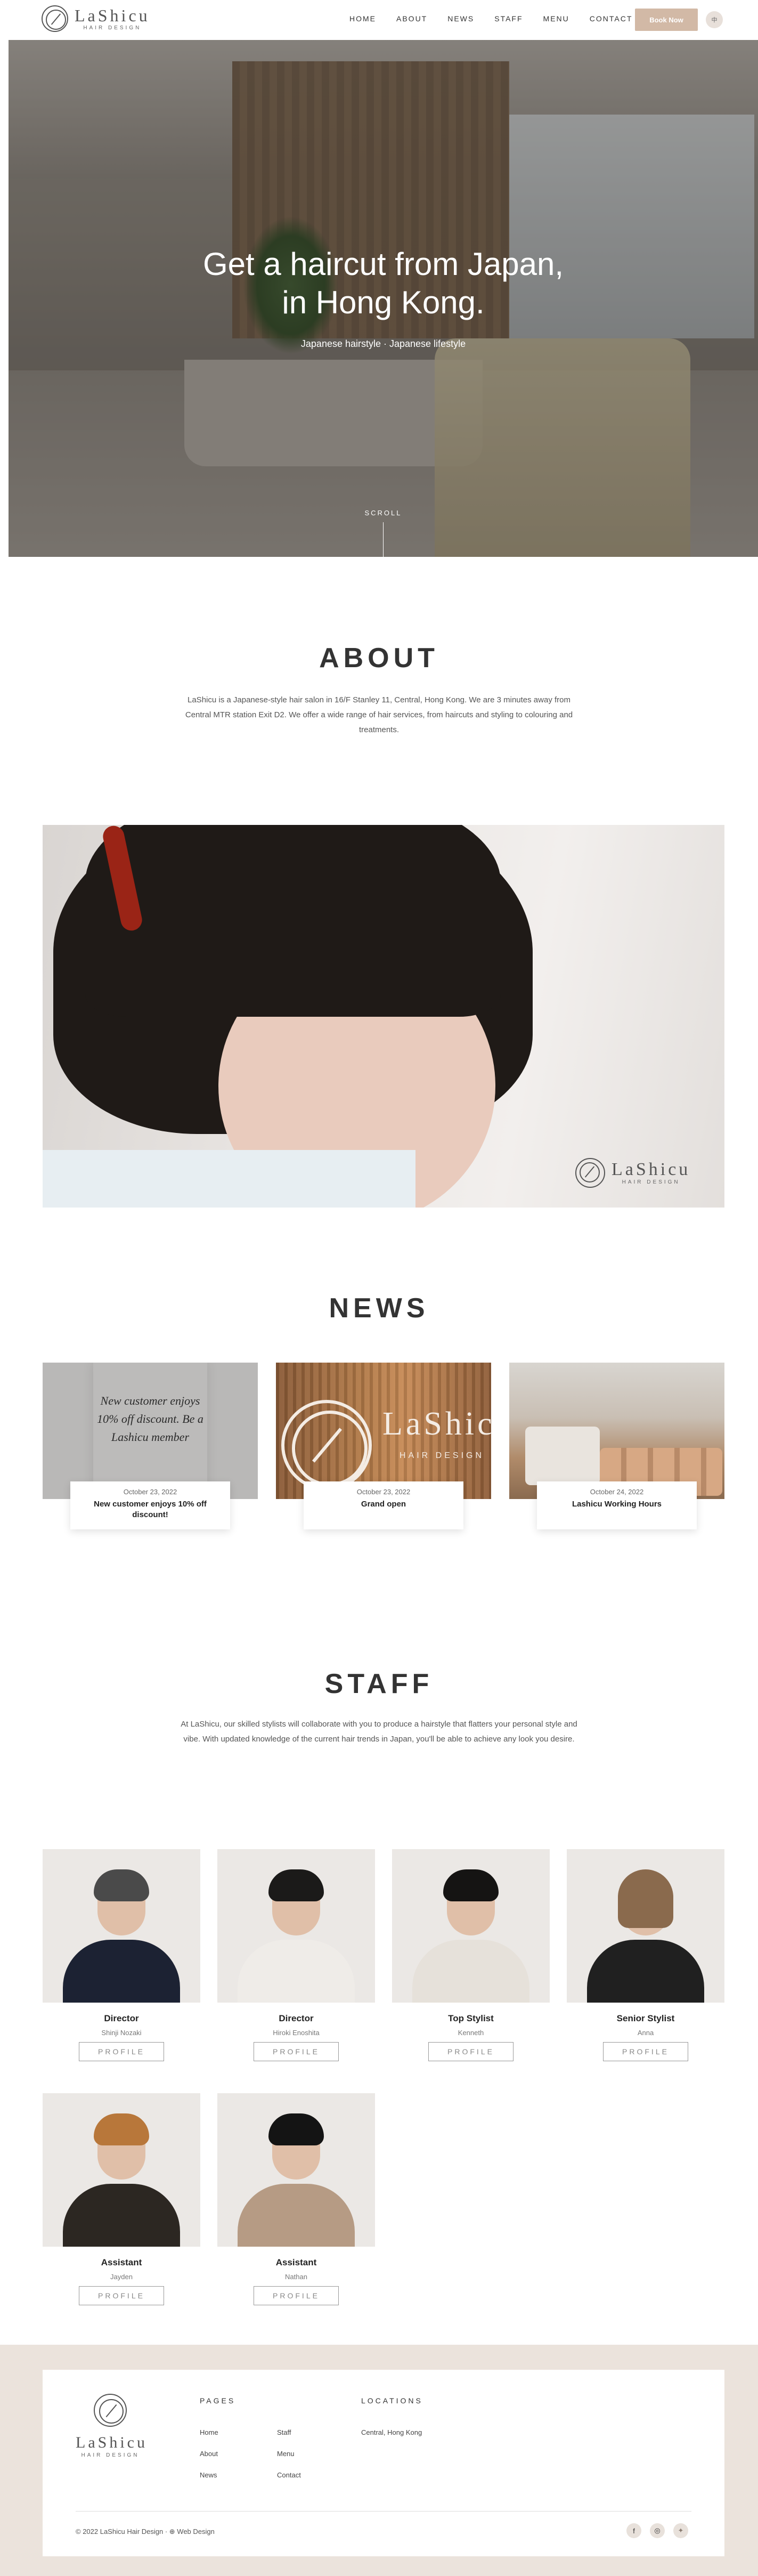 Image resolution: width=758 pixels, height=2576 pixels. Describe the element at coordinates (471, 2033) in the screenshot. I see `staff-name: Kenneth` at that location.